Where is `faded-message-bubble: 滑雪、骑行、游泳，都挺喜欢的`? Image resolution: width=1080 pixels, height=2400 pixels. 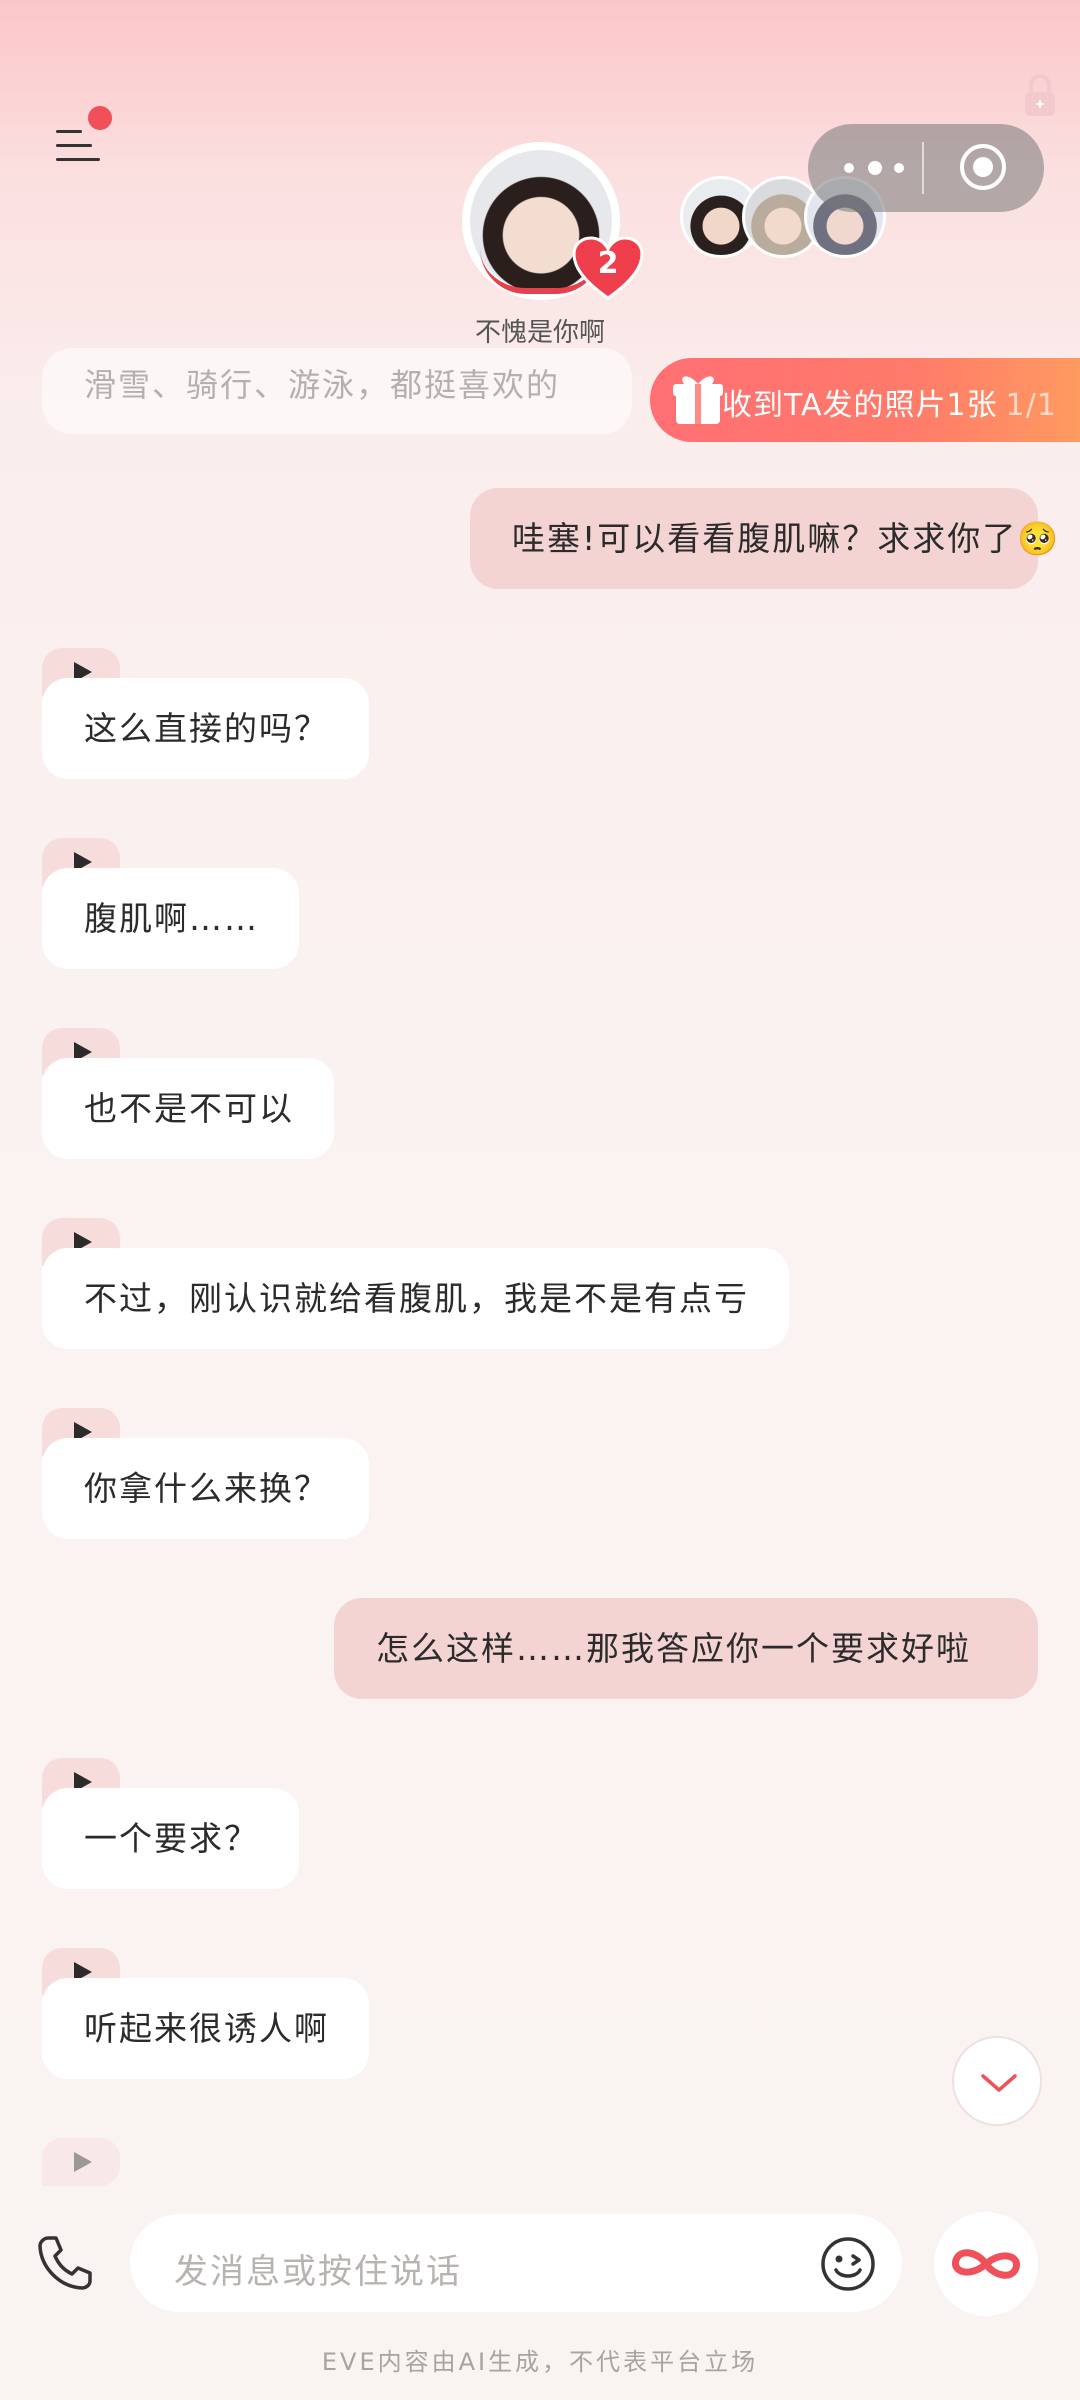 faded-message-bubble: 滑雪、骑行、游泳，都挺喜欢的 is located at coordinates (337, 391).